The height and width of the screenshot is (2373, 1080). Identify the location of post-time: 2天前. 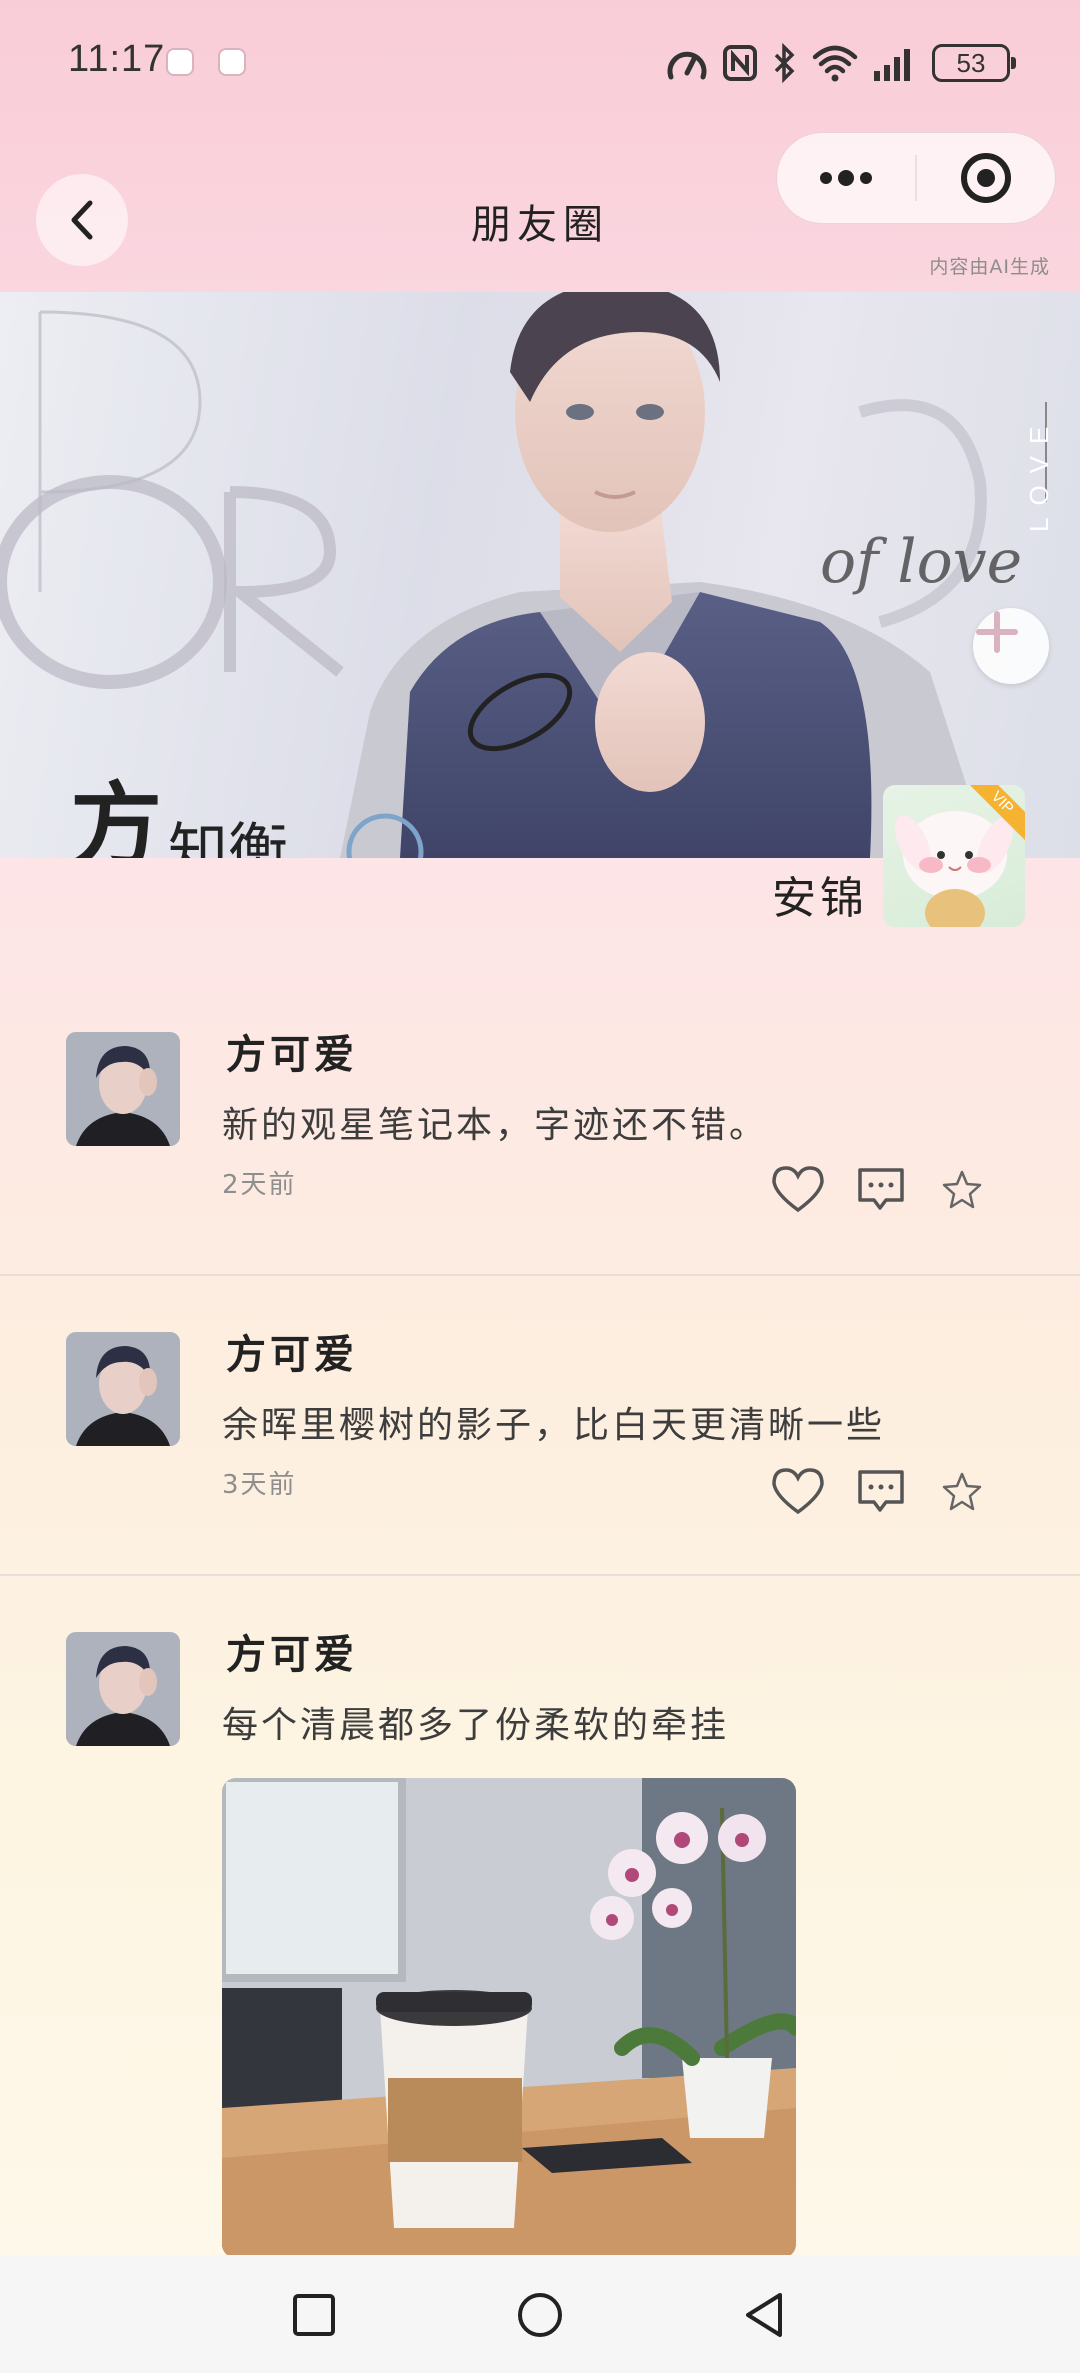
(259, 1185).